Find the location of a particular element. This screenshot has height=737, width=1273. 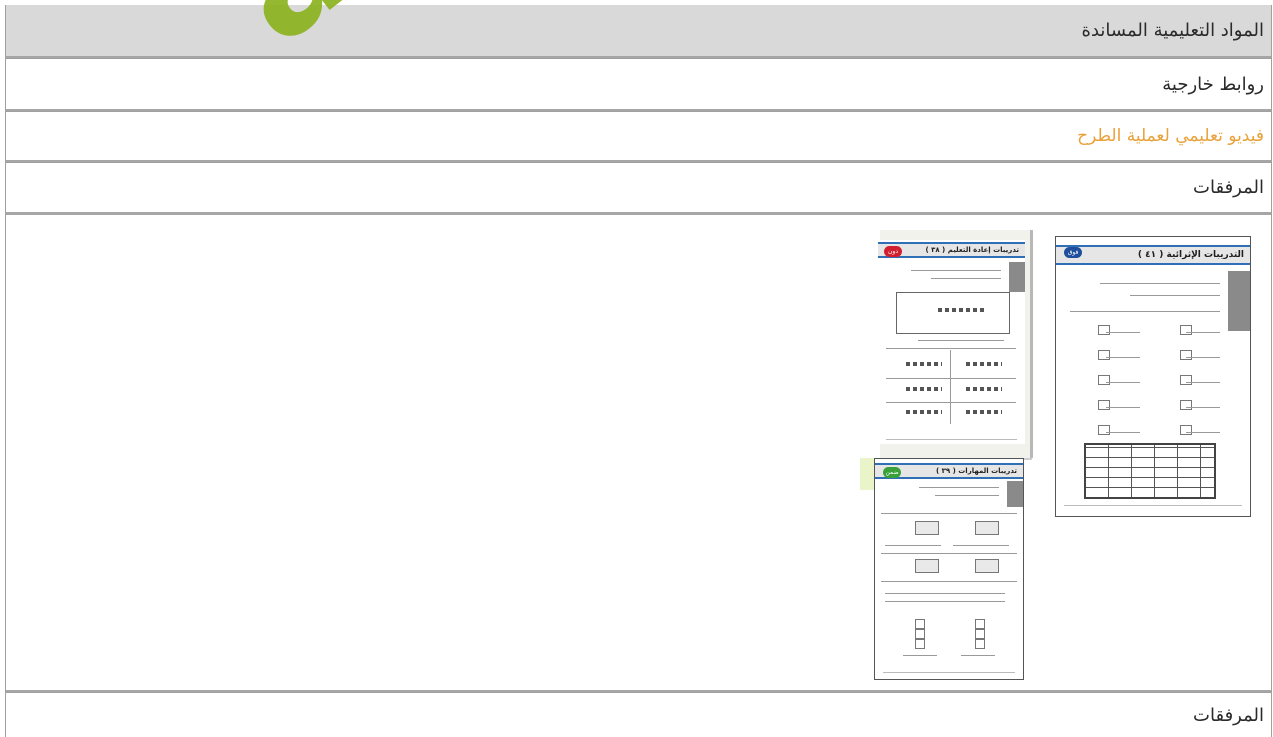

materials-header-title: المواد التعليمية المساندة is located at coordinates (1172, 30).